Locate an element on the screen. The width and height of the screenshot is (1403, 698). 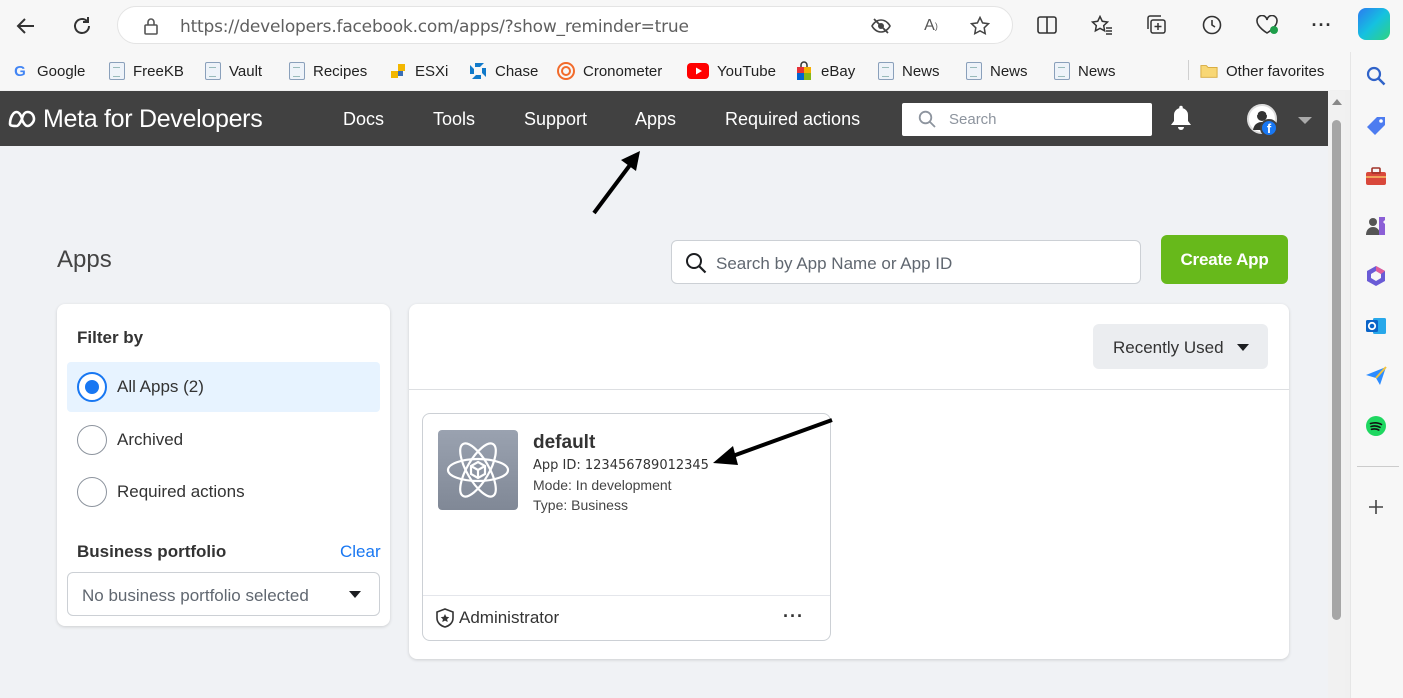
other-favorites: Other favorites is located at coordinates (1262, 71).